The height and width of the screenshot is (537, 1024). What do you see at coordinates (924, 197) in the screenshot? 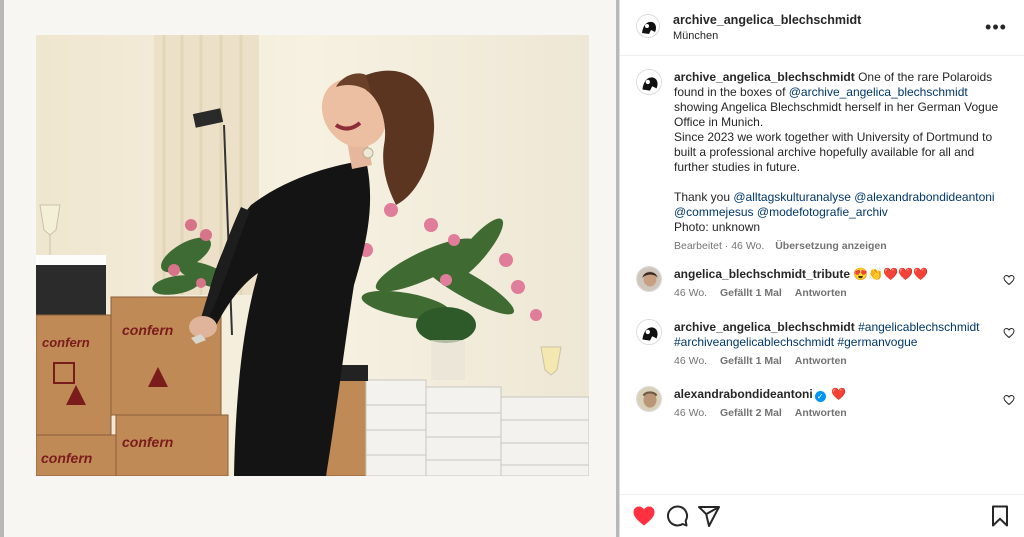
I see `mention-alexandrabondideantoni: @alexandrabondideantoni` at bounding box center [924, 197].